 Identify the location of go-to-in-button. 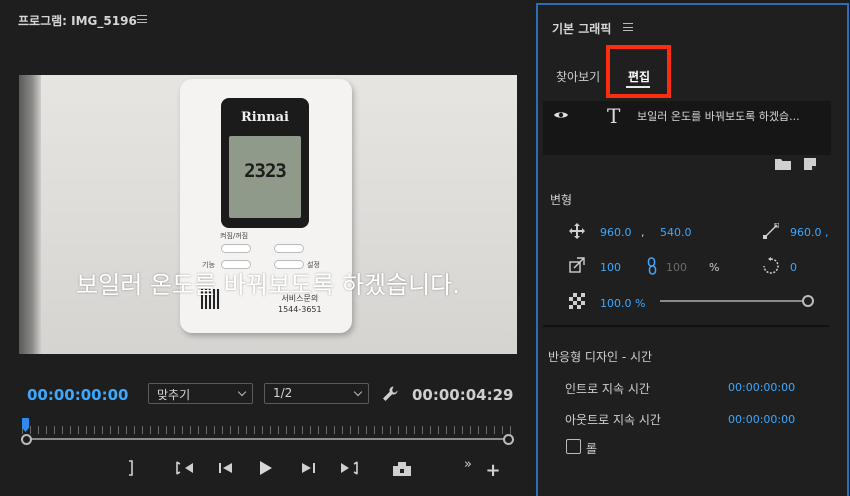
(185, 468).